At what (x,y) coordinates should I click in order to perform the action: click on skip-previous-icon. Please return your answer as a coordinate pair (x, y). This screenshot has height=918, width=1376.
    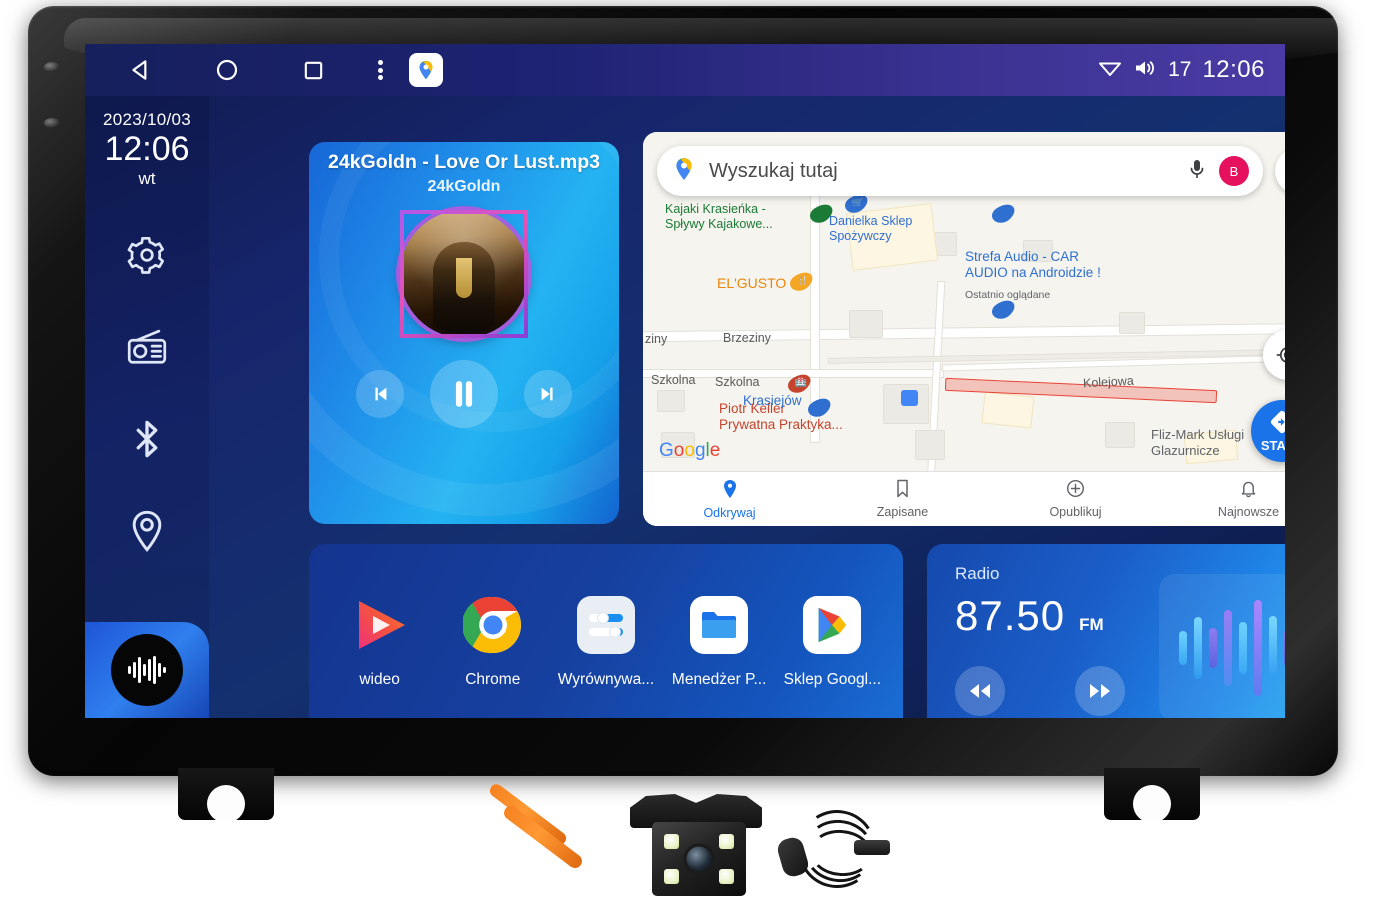
    Looking at the image, I should click on (380, 394).